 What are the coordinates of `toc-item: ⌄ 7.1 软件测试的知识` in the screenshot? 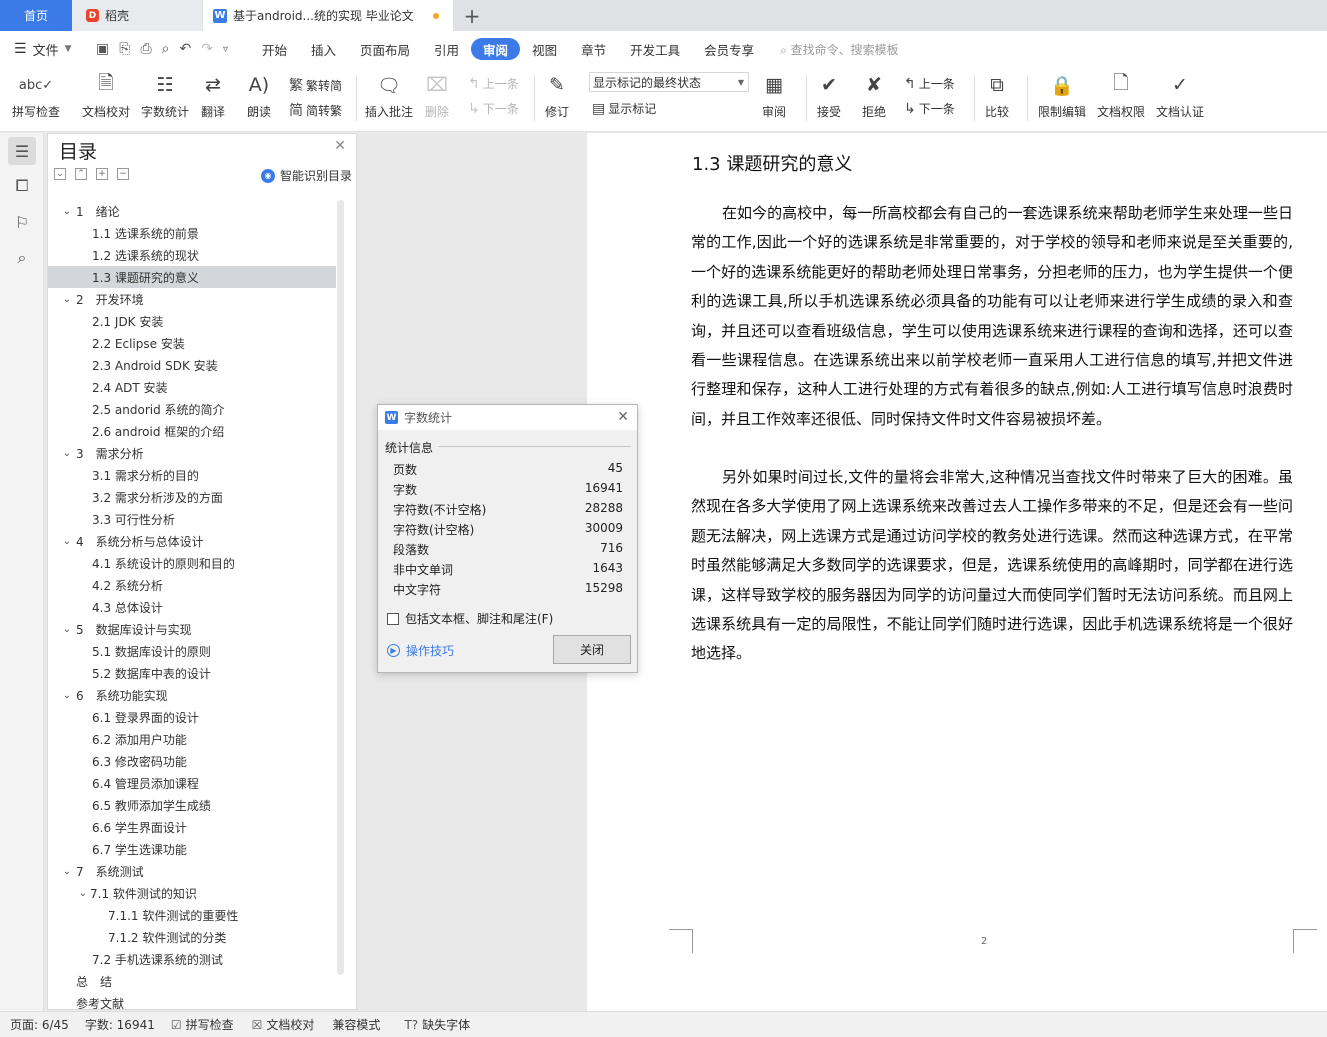 It's located at (192, 893).